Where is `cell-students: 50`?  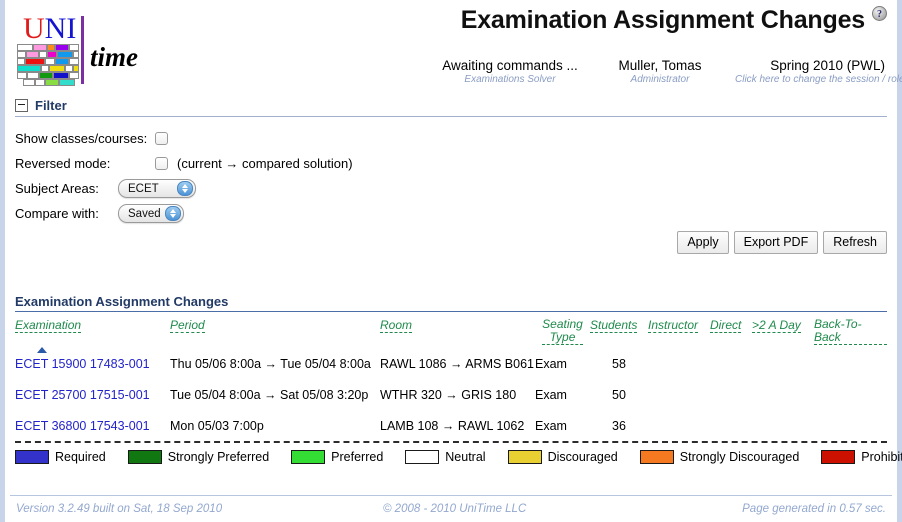 cell-students: 50 is located at coordinates (619, 395).